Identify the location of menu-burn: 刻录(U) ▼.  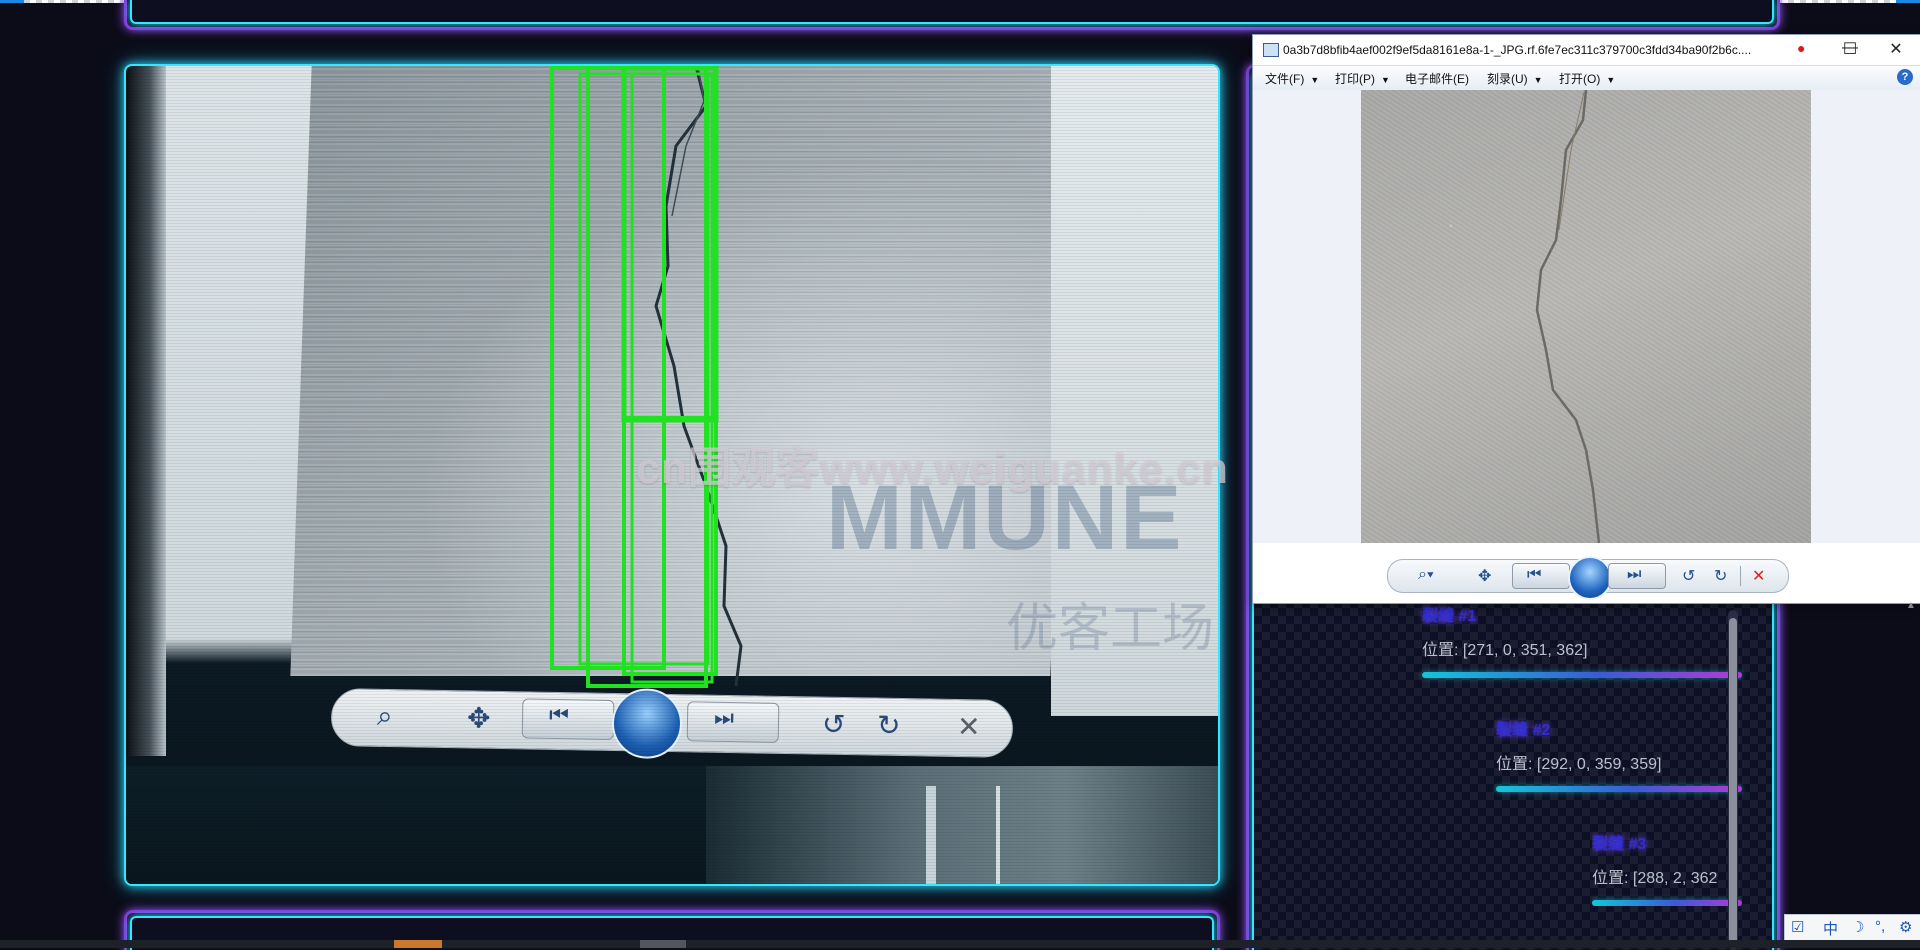
(1515, 78).